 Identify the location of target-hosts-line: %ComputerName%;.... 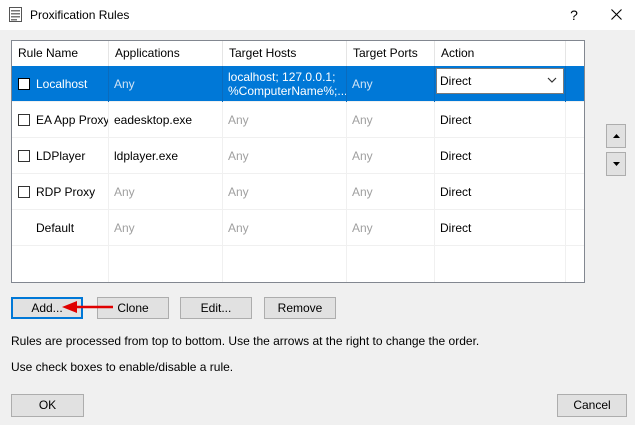
(287, 91).